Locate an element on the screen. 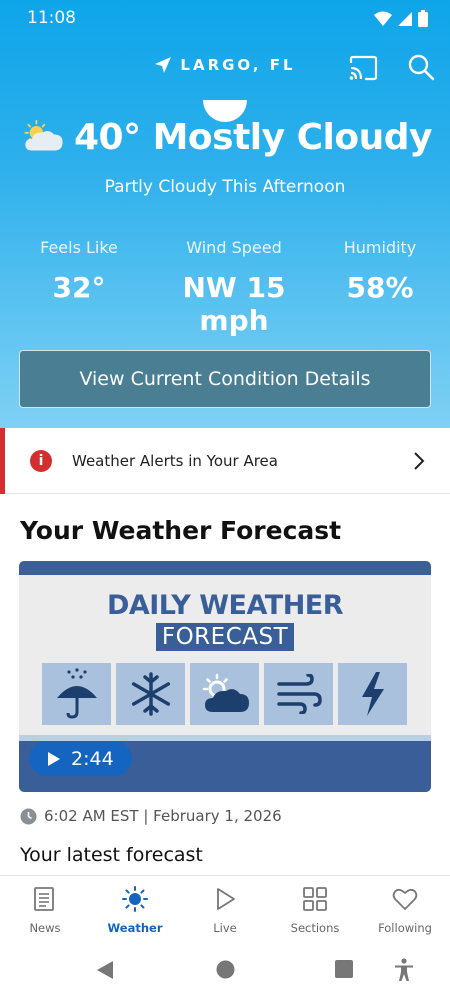  video-title-line2-wrap: FORECAST is located at coordinates (225, 637).